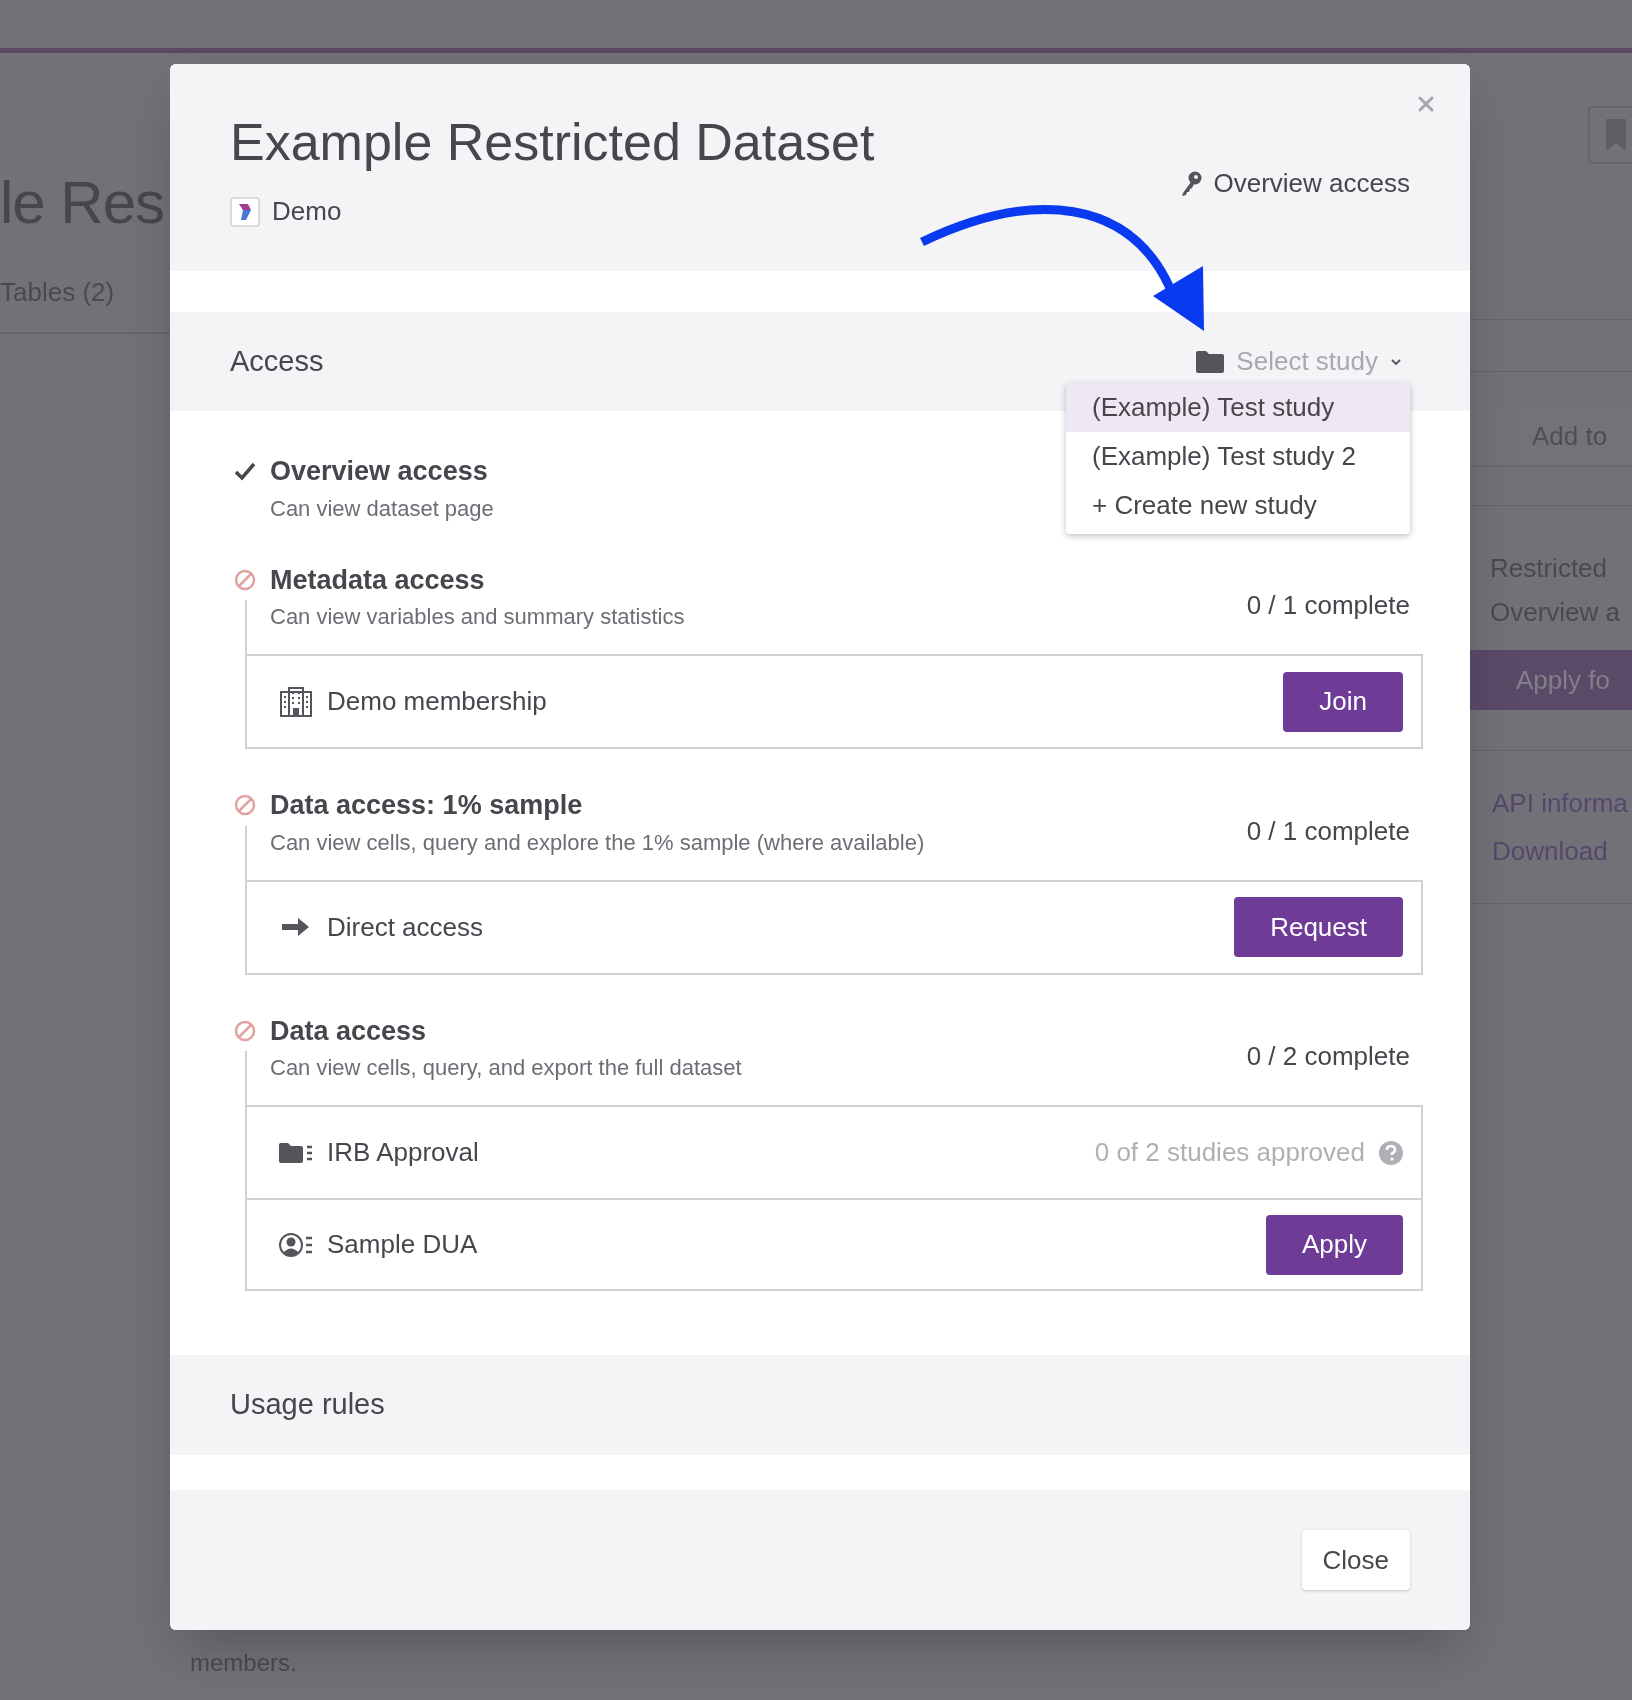 The height and width of the screenshot is (1700, 1632). What do you see at coordinates (296, 1244) in the screenshot?
I see `person-list-icon` at bounding box center [296, 1244].